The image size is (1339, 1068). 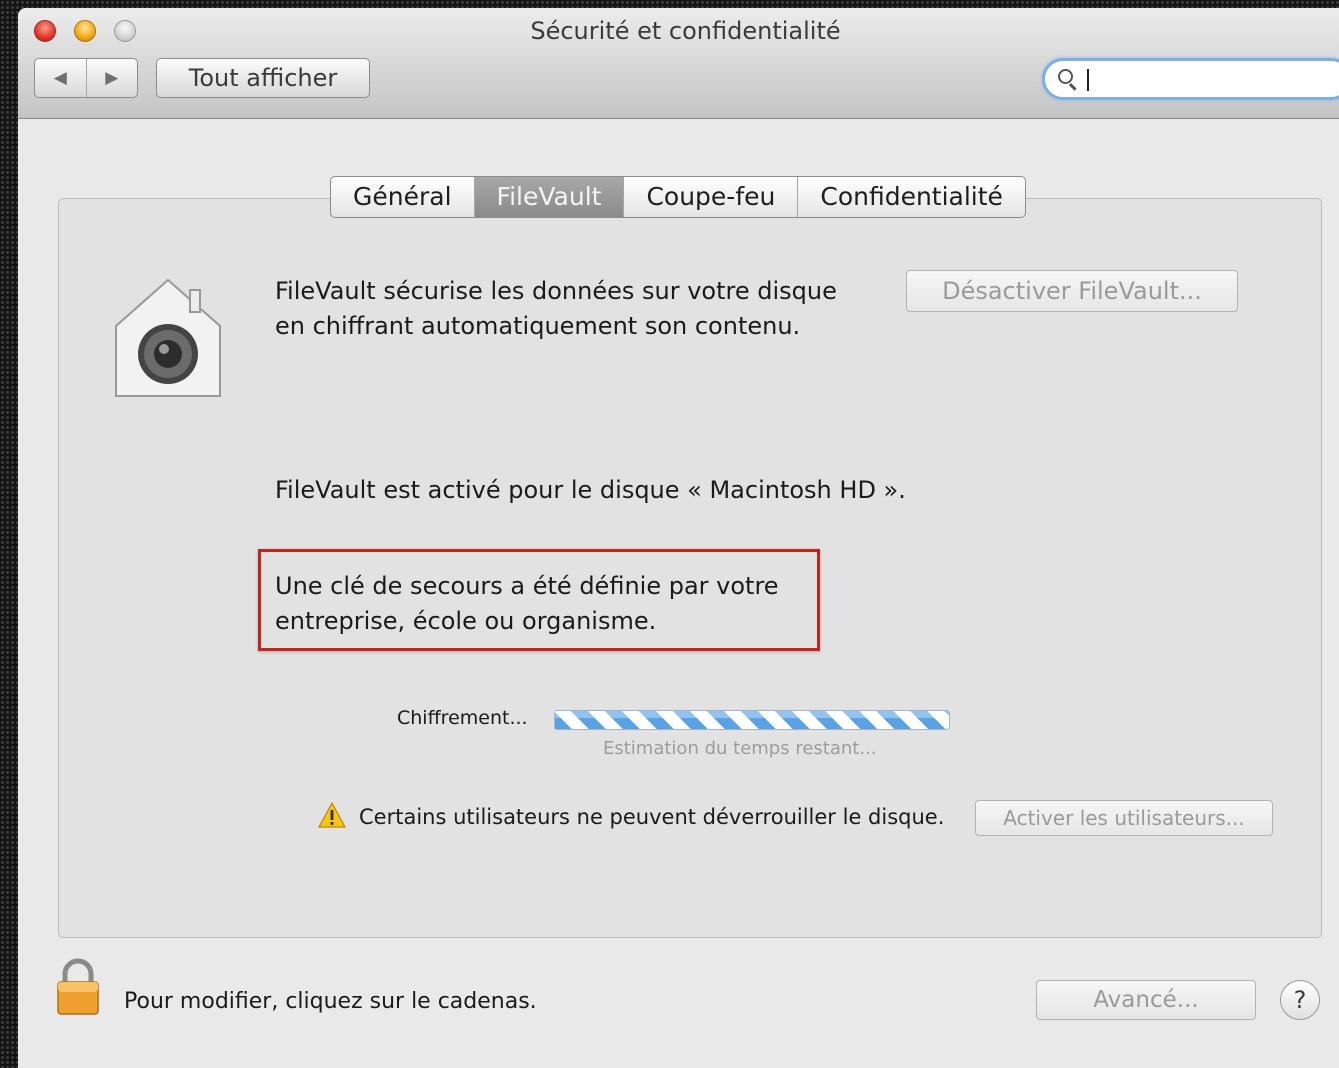 What do you see at coordinates (711, 197) in the screenshot?
I see `tab-firewall: Coupe-feu` at bounding box center [711, 197].